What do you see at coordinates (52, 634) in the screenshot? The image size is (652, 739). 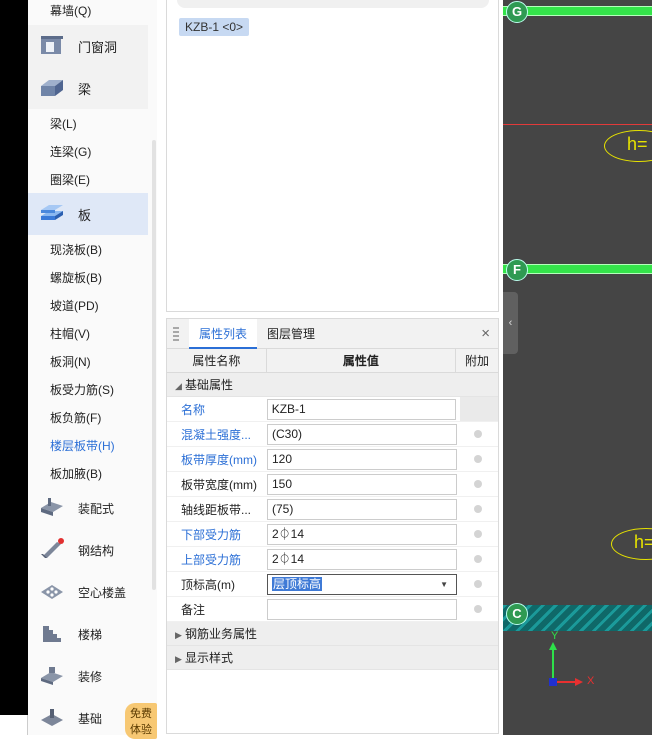 I see `stairs-icon` at bounding box center [52, 634].